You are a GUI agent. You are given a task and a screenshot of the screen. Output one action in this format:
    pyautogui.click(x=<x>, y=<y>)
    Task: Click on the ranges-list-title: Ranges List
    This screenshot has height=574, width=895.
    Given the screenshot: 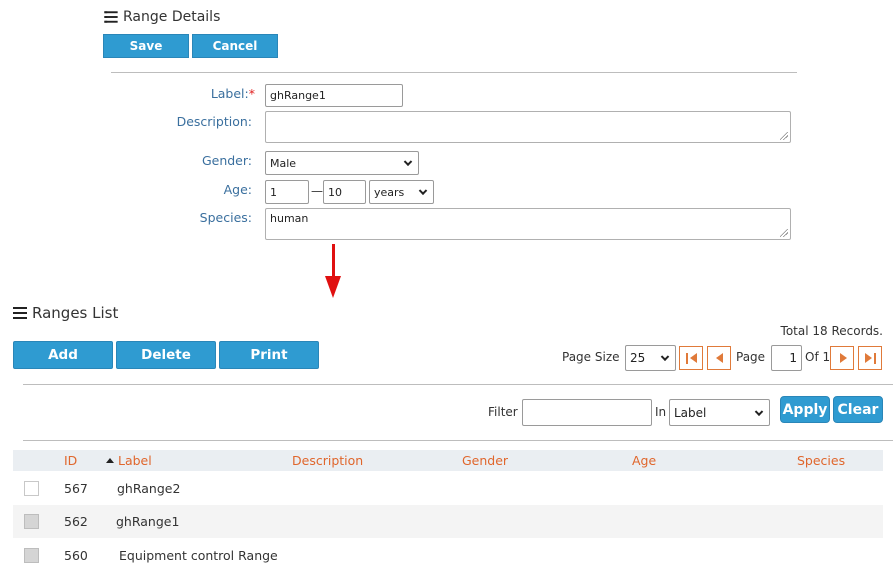 What is the action you would take?
    pyautogui.click(x=75, y=313)
    